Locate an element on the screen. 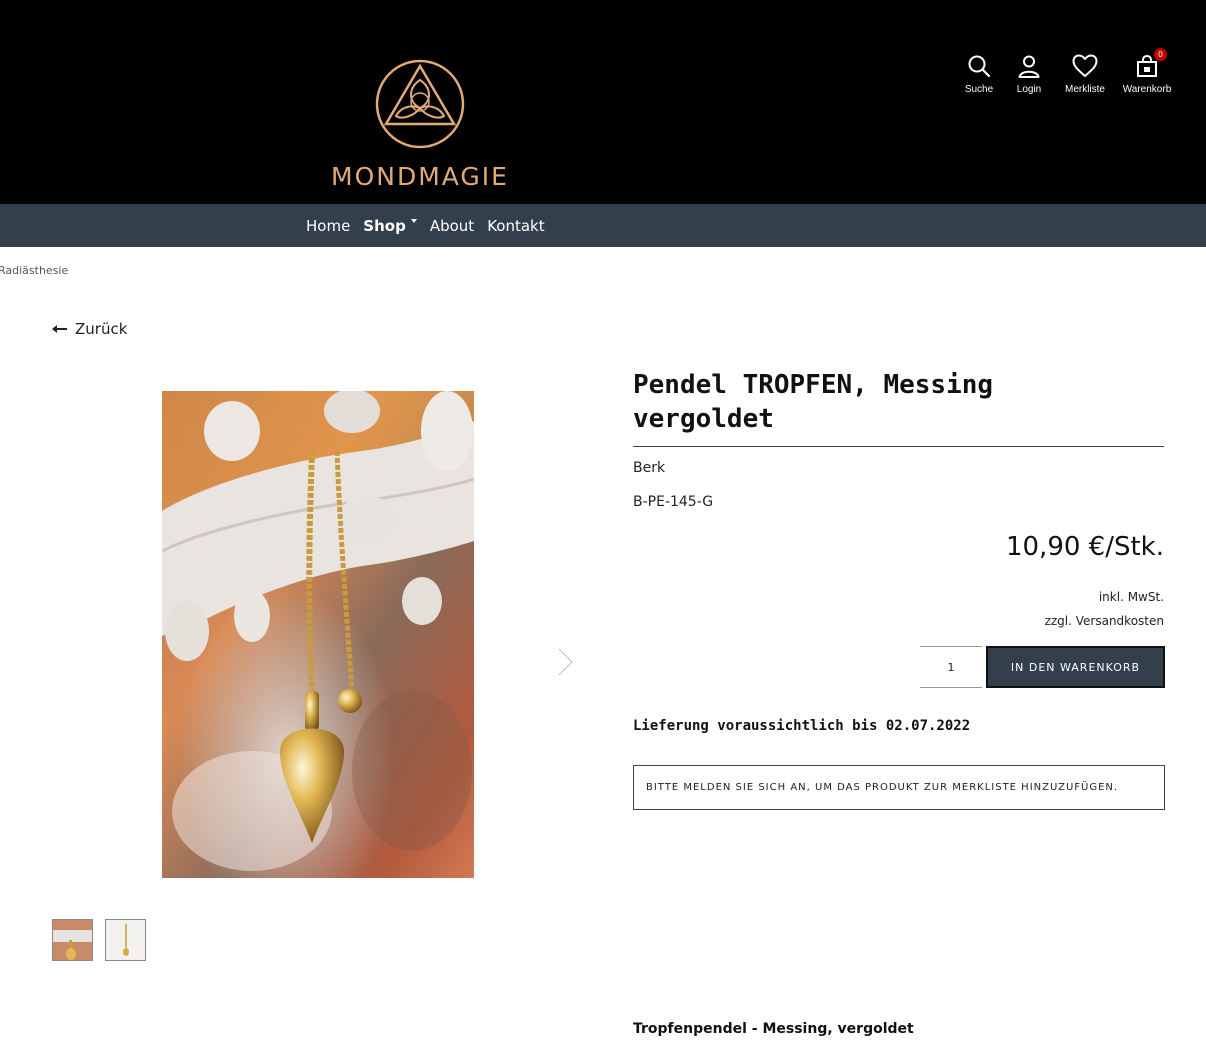 This screenshot has height=1050, width=1206. product-sku: B-PE-145-G is located at coordinates (673, 502).